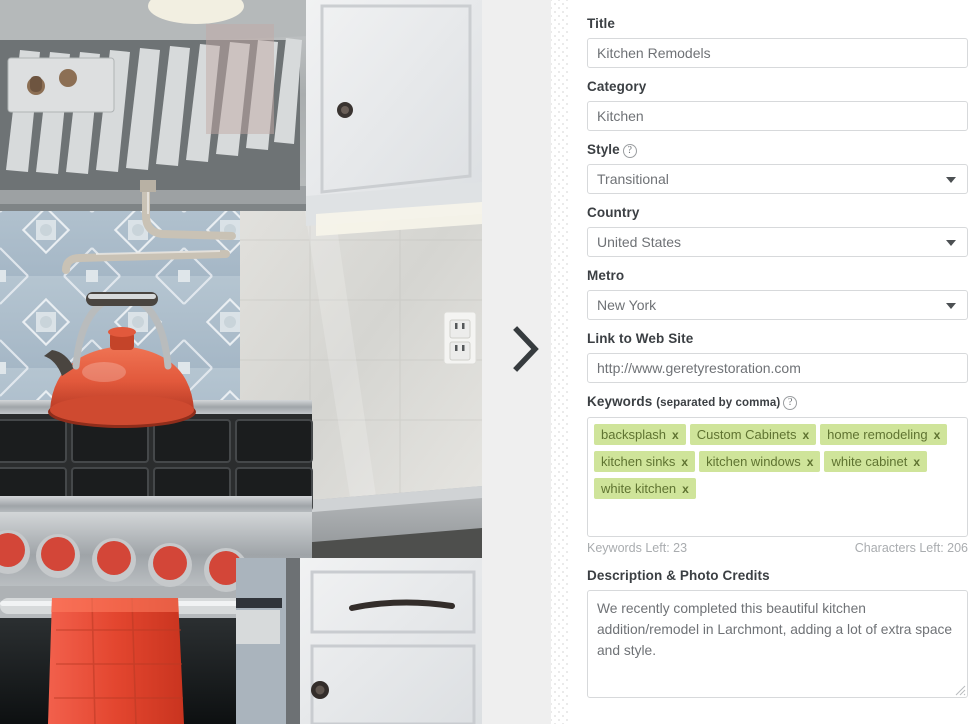 The height and width of the screenshot is (724, 969). Describe the element at coordinates (116, 660) in the screenshot. I see `red-towel` at that location.